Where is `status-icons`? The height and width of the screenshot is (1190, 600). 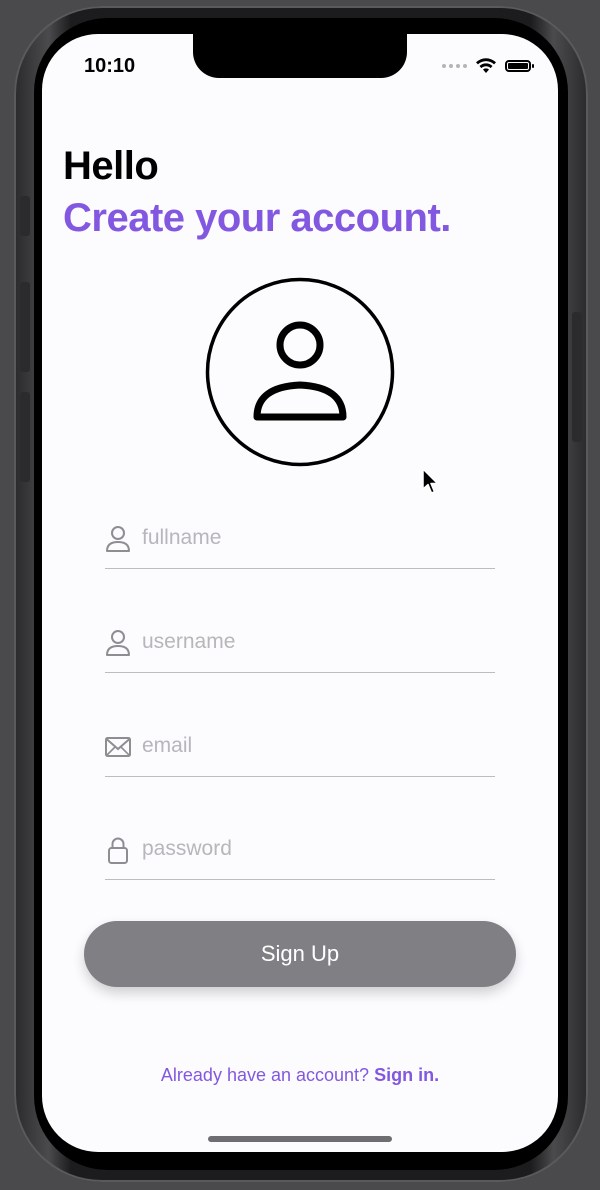 status-icons is located at coordinates (488, 66).